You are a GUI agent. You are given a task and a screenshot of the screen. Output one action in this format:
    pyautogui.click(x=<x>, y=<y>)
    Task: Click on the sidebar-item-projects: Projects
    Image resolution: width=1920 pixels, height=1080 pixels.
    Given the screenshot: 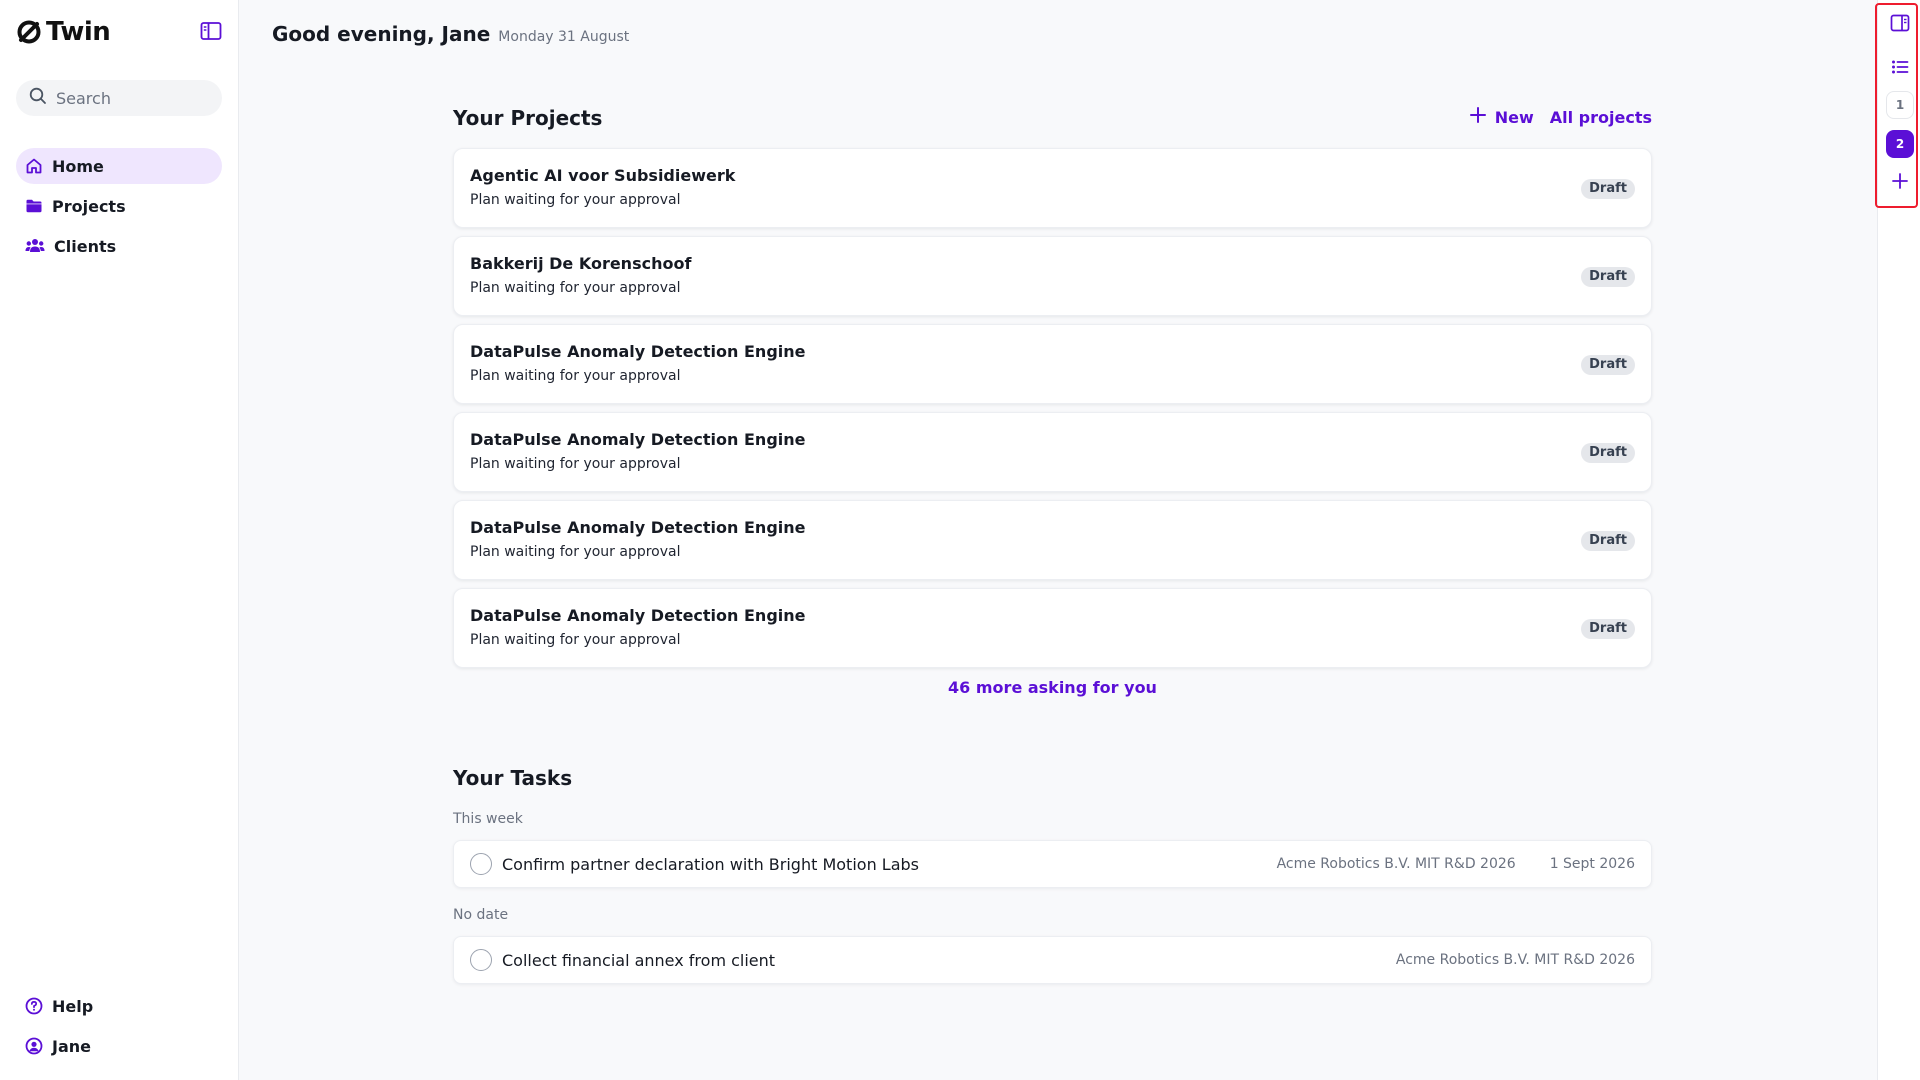 What is the action you would take?
    pyautogui.click(x=119, y=206)
    